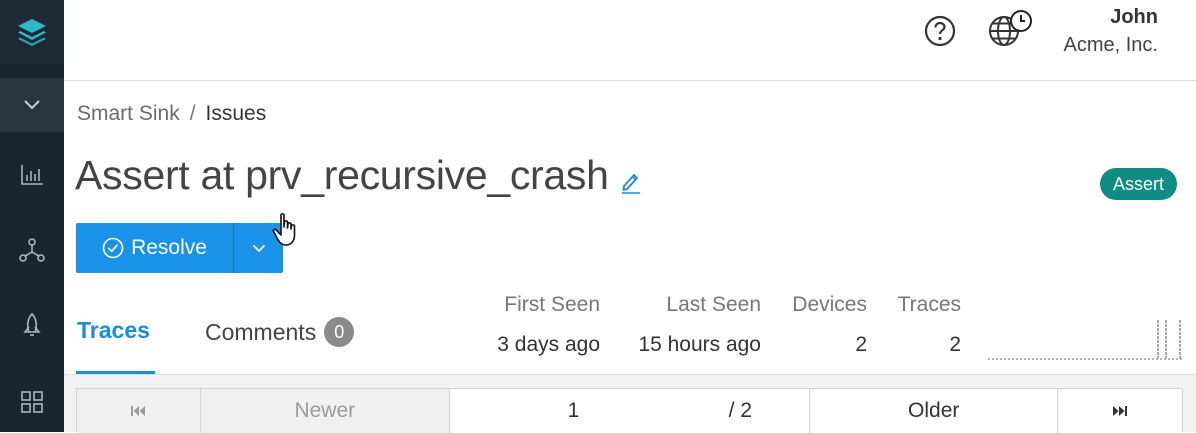 Image resolution: width=1196 pixels, height=433 pixels. I want to click on resolve-button-group: Resolve, so click(179, 248).